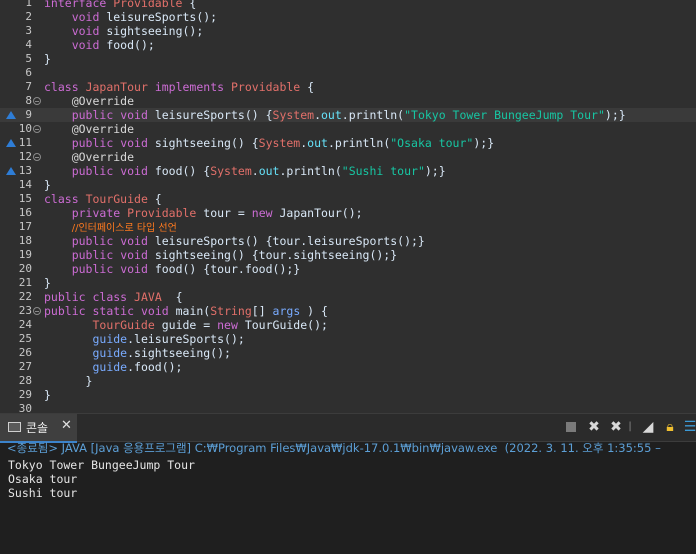 This screenshot has height=554, width=696. Describe the element at coordinates (25, 338) in the screenshot. I see `line-number: 25` at that location.